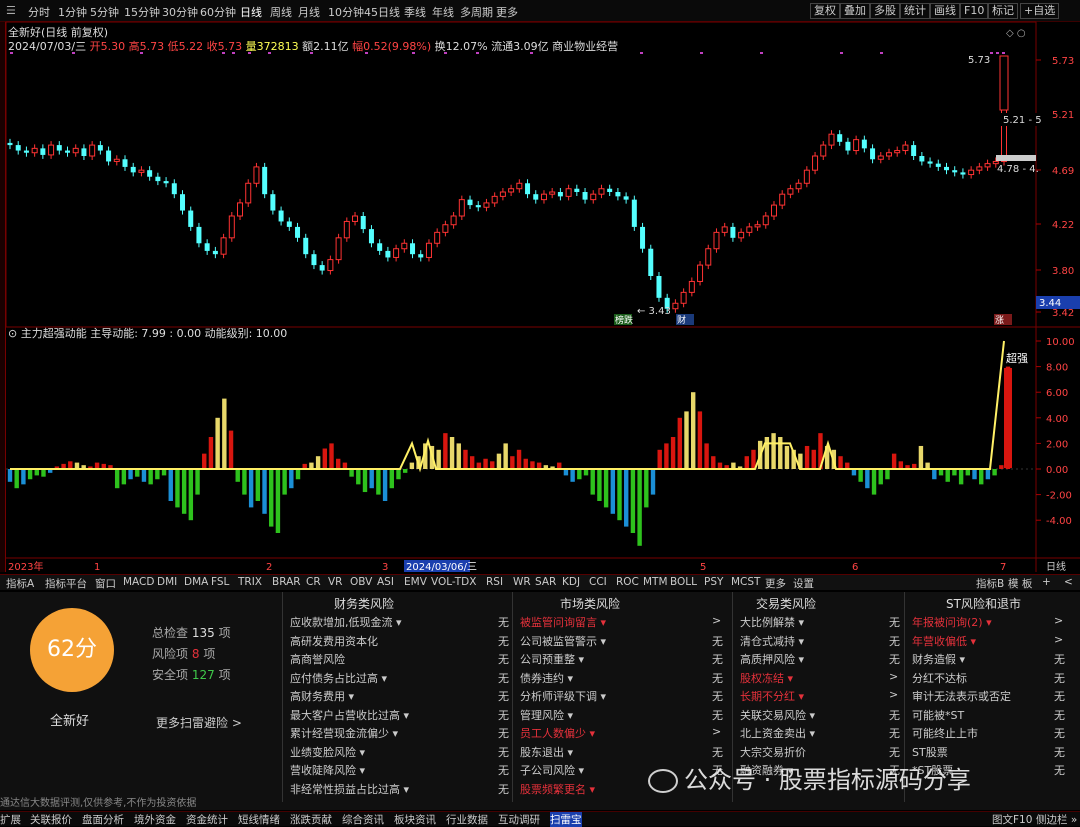 The height and width of the screenshot is (827, 1080). What do you see at coordinates (627, 582) in the screenshot?
I see `ind-tab-20: ROC` at bounding box center [627, 582].